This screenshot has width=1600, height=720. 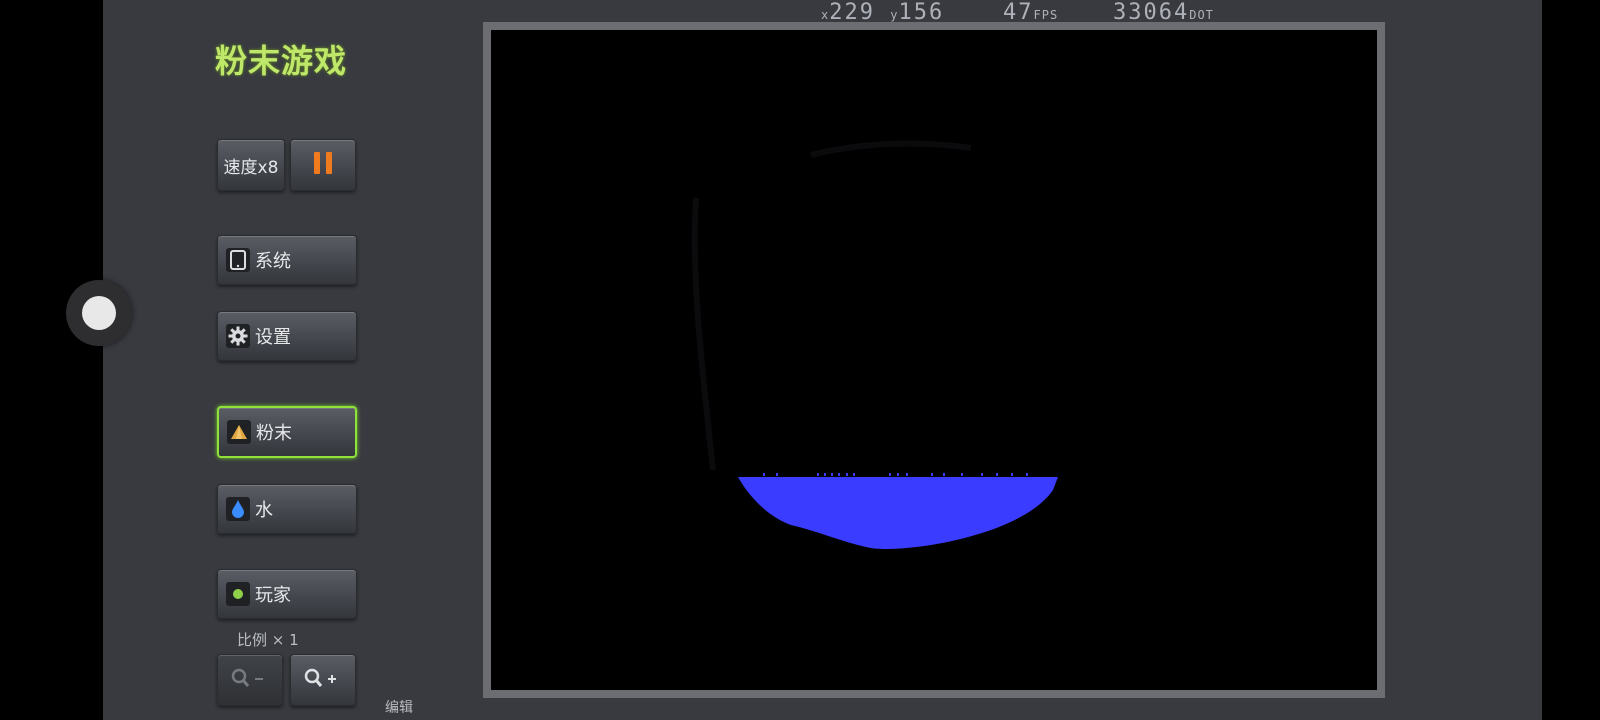 I want to click on x-prefix: x, so click(x=825, y=15).